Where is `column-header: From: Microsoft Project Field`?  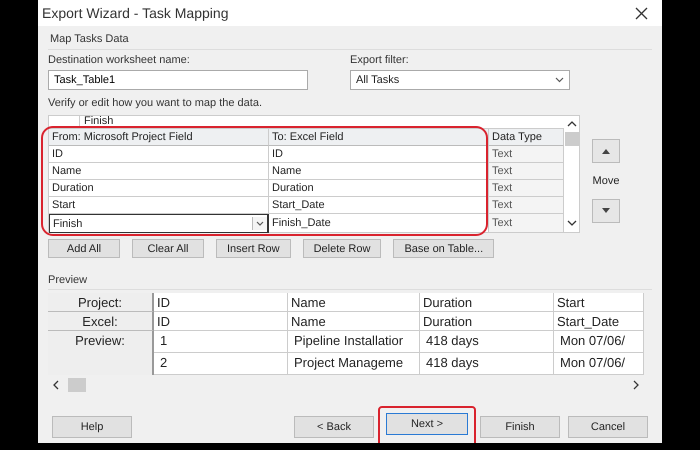 column-header: From: Microsoft Project Field is located at coordinates (159, 137).